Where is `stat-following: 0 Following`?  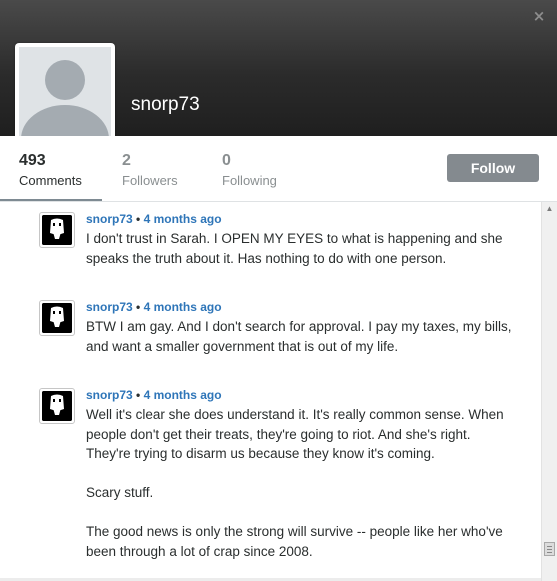
stat-following: 0 Following is located at coordinates (249, 170).